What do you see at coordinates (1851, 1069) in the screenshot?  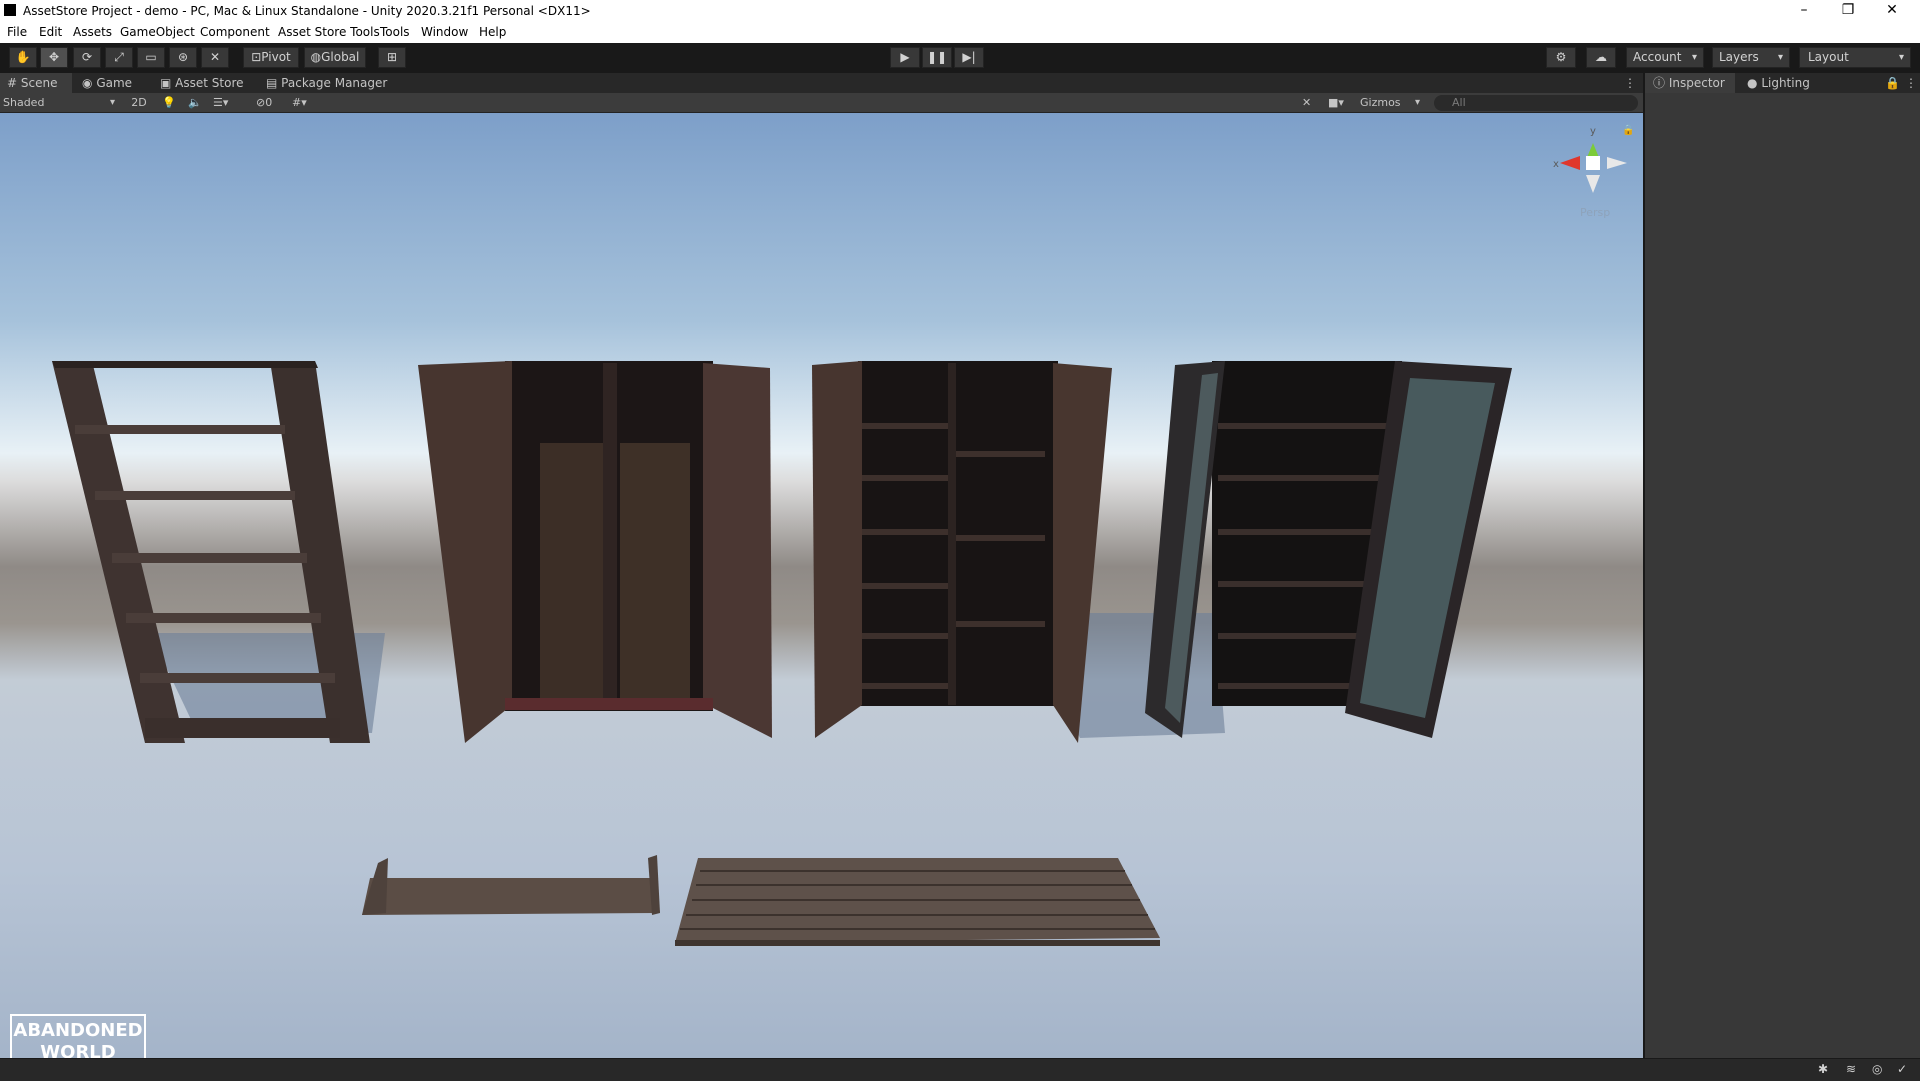 I see `layers-stack-icon: ≋` at bounding box center [1851, 1069].